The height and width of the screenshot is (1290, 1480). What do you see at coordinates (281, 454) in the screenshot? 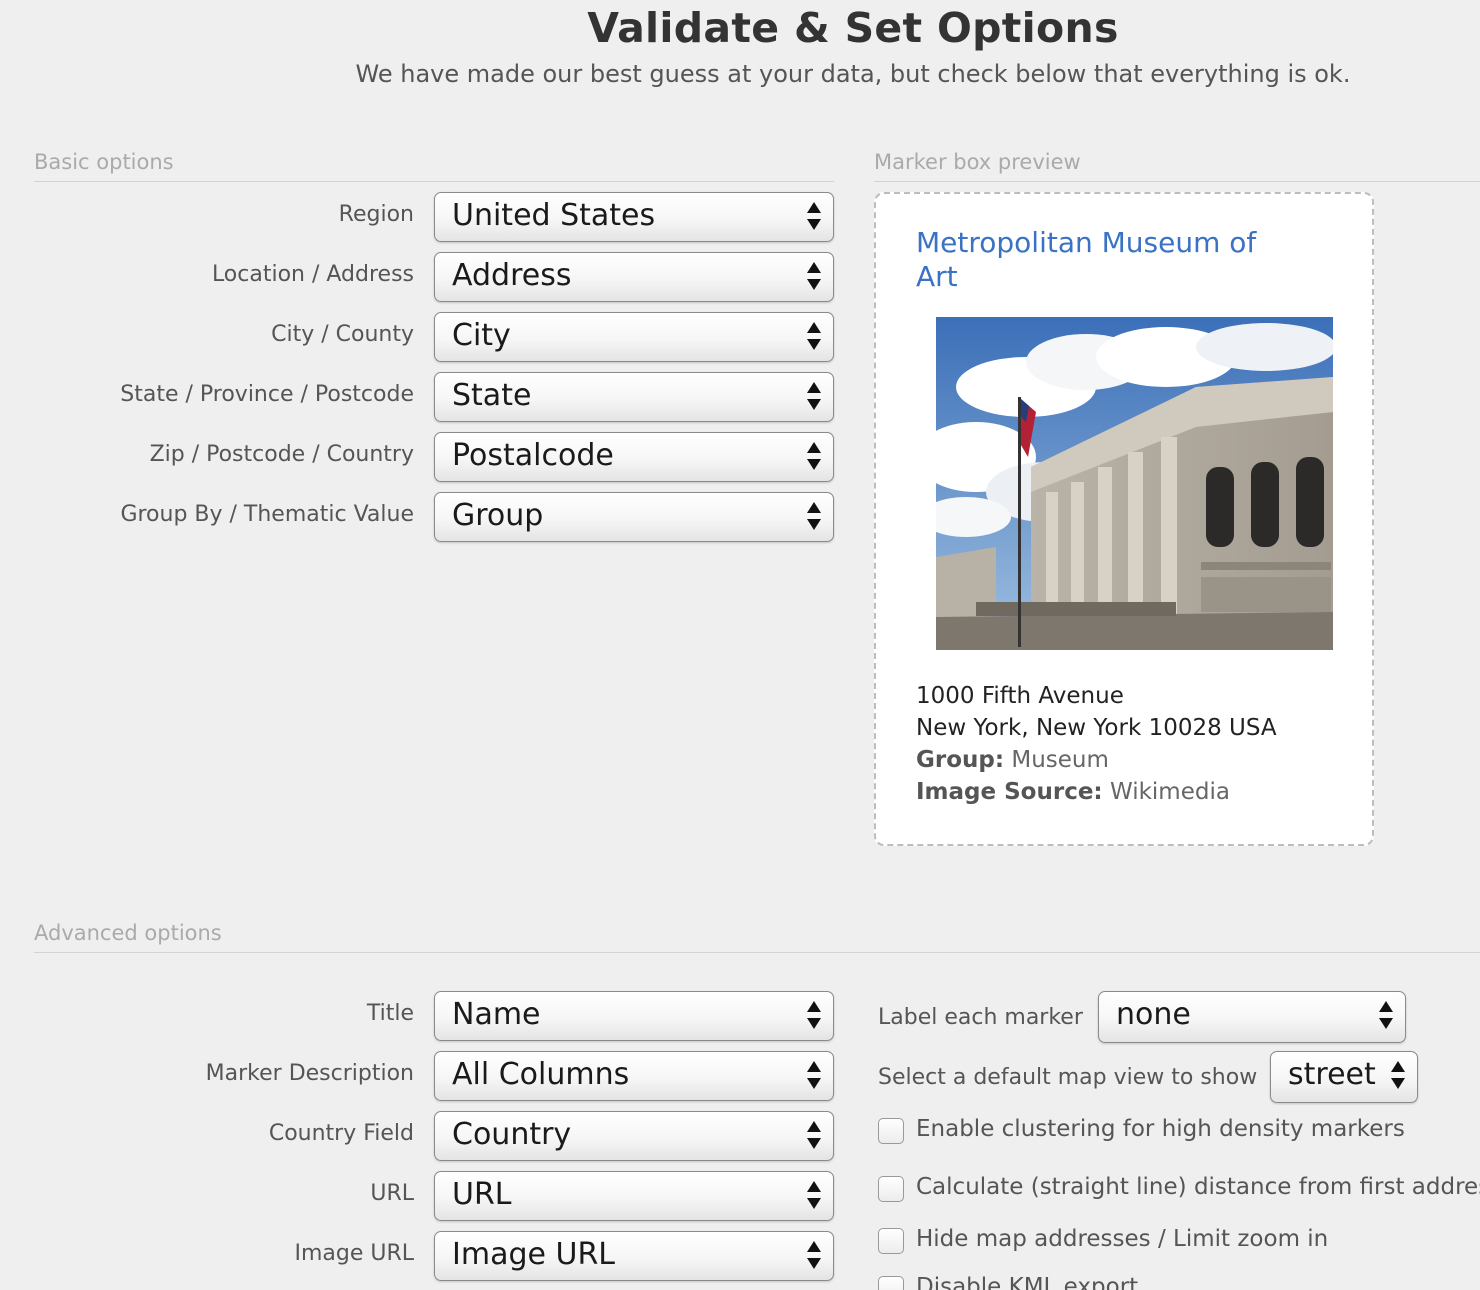
I see `zip-postcode-label: Zip / Postcode / Country` at bounding box center [281, 454].